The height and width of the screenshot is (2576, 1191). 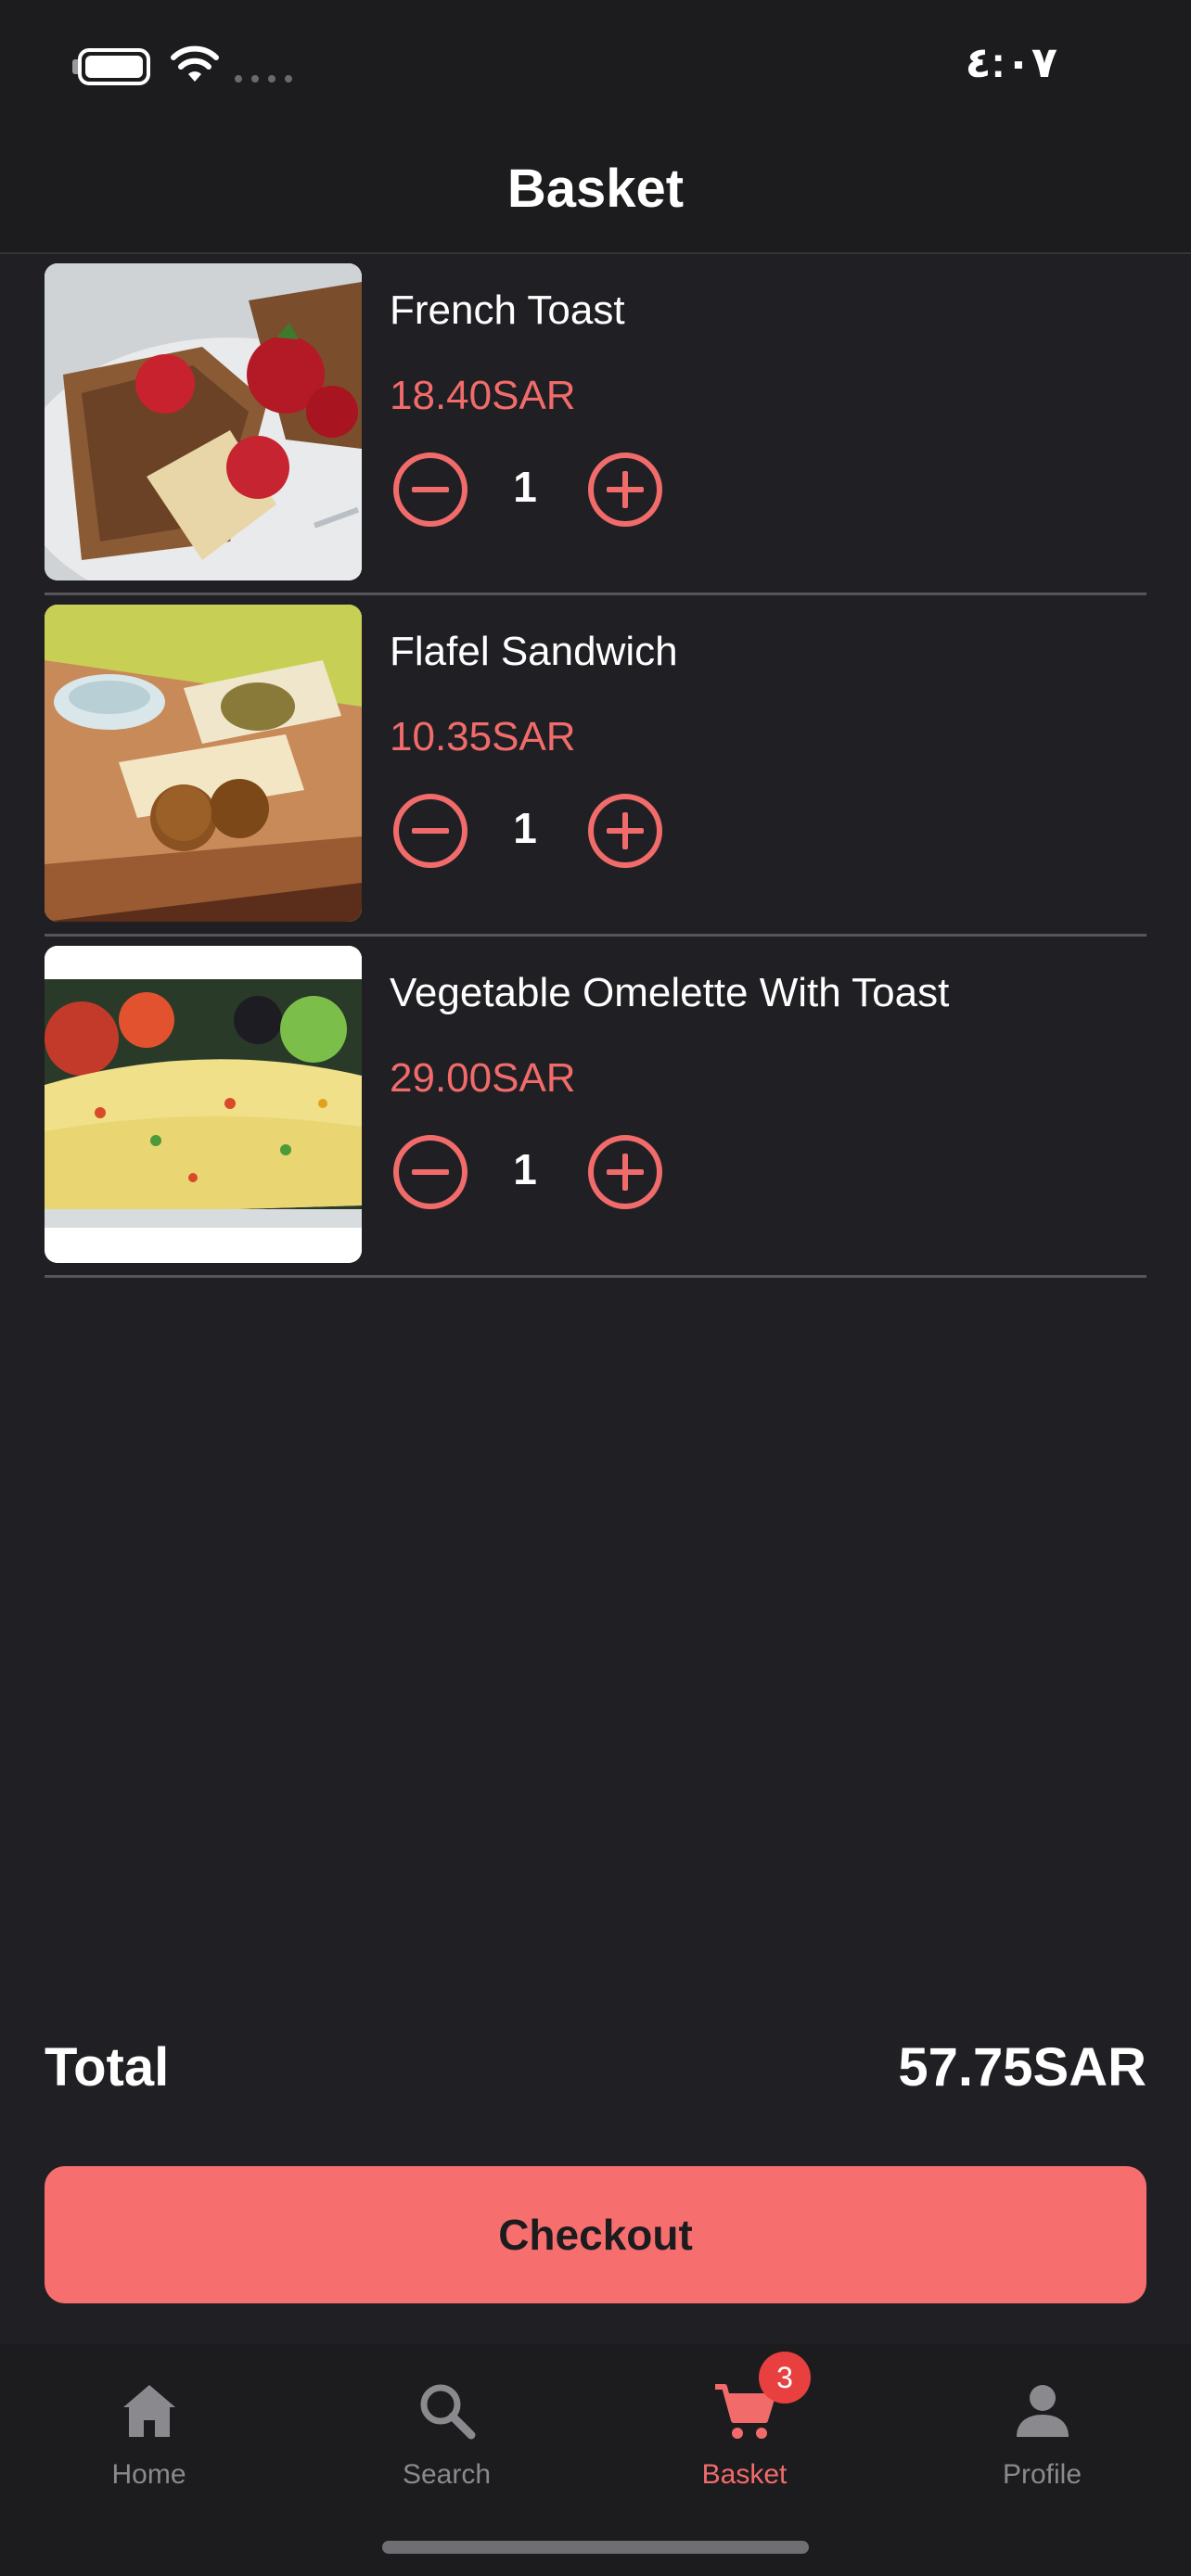 What do you see at coordinates (1022, 2067) in the screenshot?
I see `total-value: 57.75SAR` at bounding box center [1022, 2067].